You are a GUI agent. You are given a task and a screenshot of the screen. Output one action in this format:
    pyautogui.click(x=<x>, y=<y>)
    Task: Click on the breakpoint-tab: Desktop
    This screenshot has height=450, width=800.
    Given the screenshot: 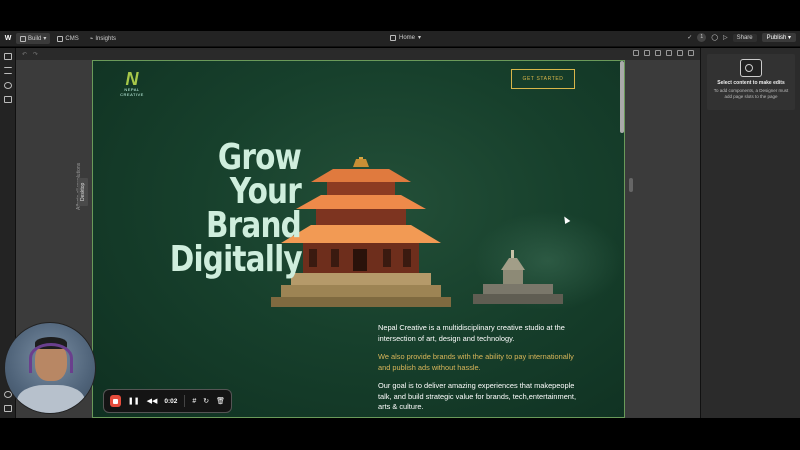 What is the action you would take?
    pyautogui.click(x=83, y=192)
    